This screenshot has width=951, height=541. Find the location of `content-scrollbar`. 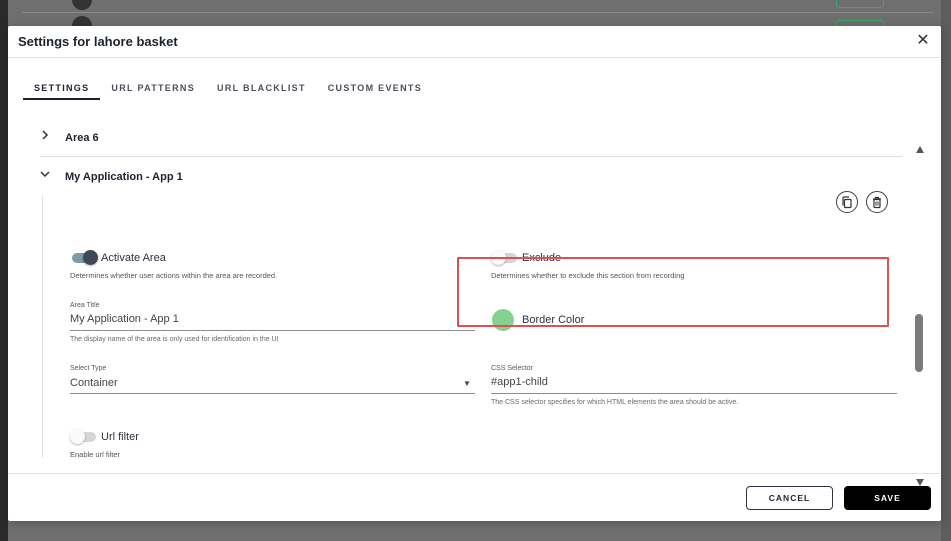

content-scrollbar is located at coordinates (921, 316).